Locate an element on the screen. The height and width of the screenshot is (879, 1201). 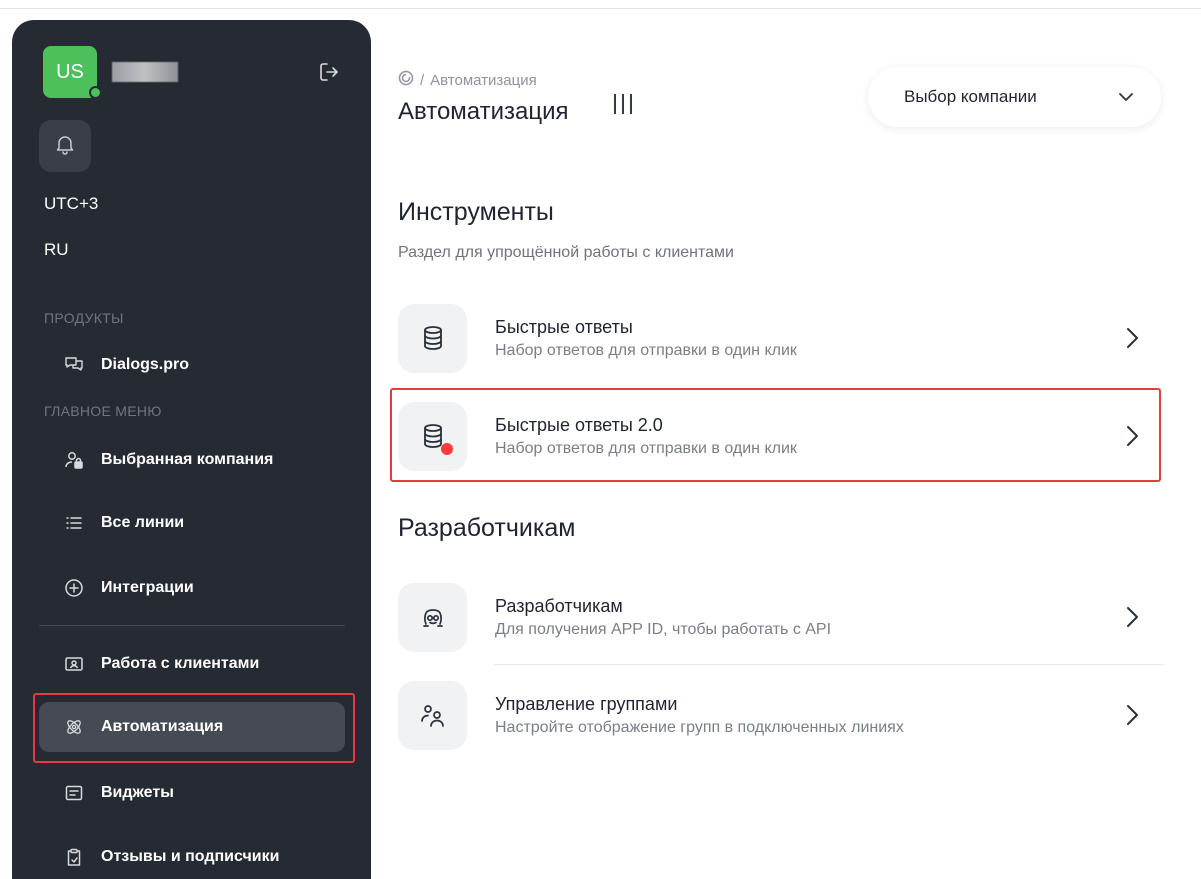
bell-icon is located at coordinates (65, 146).